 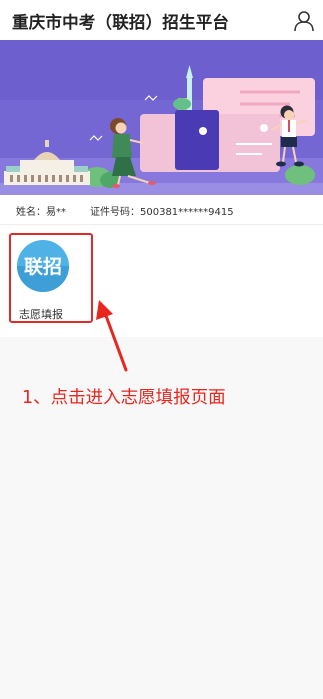 I want to click on user-icon, so click(x=304, y=21).